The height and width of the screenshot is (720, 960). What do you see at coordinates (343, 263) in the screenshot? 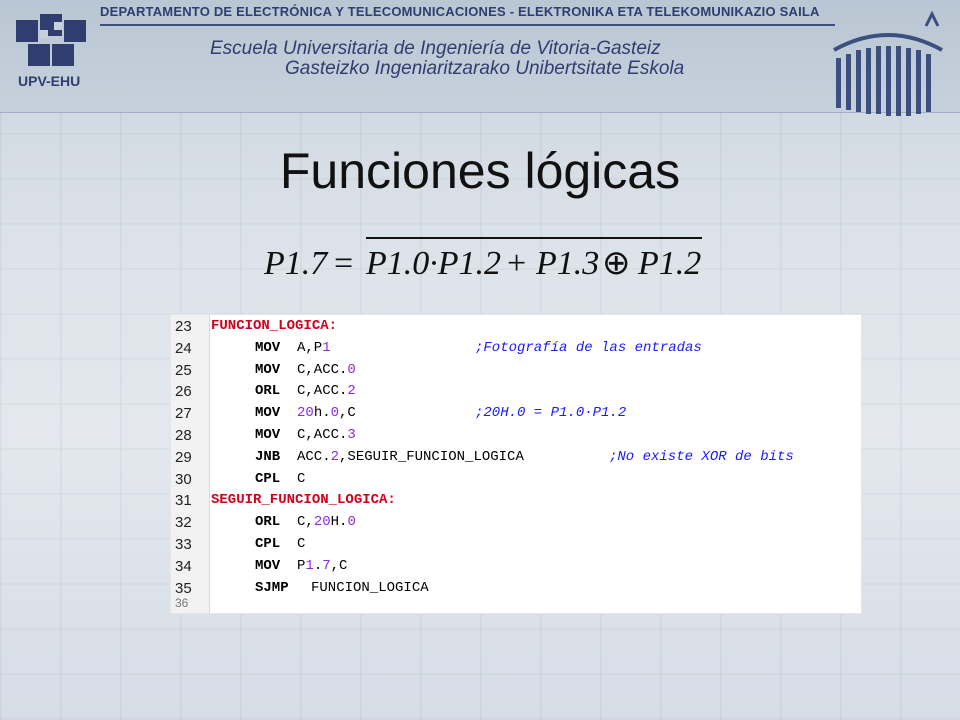
I see `formula-equals: =` at bounding box center [343, 263].